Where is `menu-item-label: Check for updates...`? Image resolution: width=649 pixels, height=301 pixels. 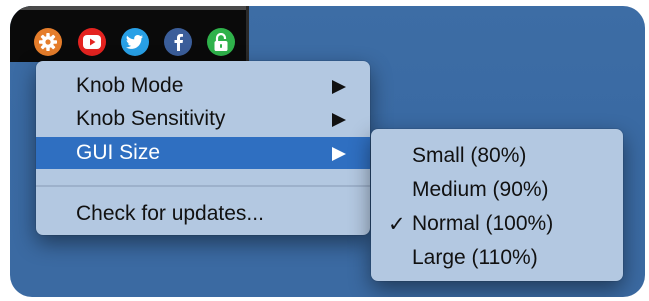
menu-item-label: Check for updates... is located at coordinates (170, 213).